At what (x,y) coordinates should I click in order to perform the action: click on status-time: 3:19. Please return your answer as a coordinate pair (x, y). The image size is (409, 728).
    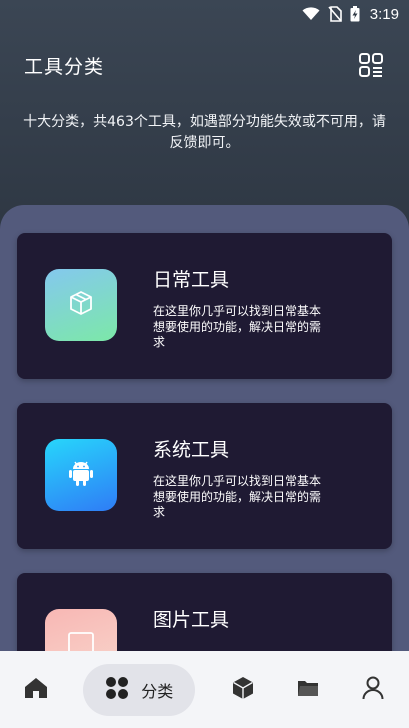
    Looking at the image, I should click on (384, 14).